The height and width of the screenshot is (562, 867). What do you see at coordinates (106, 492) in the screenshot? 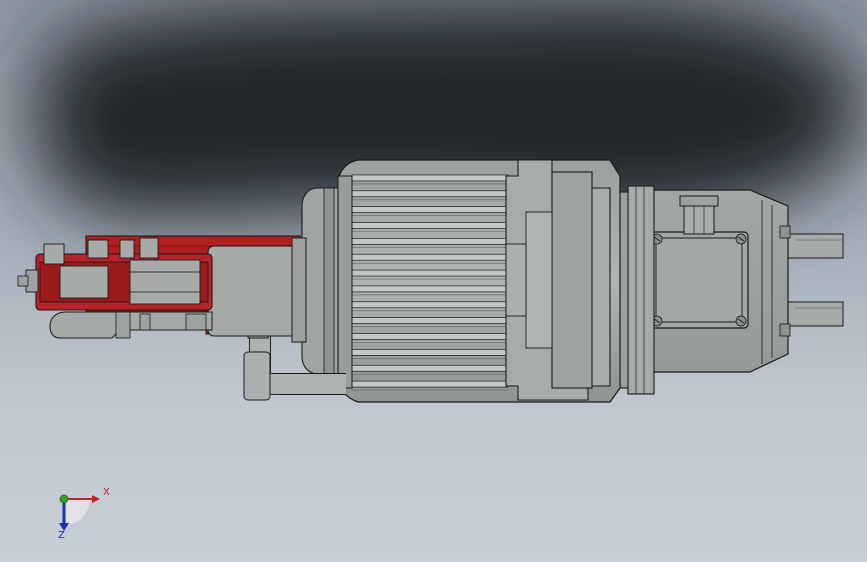
I see `triad-x-label: X` at bounding box center [106, 492].